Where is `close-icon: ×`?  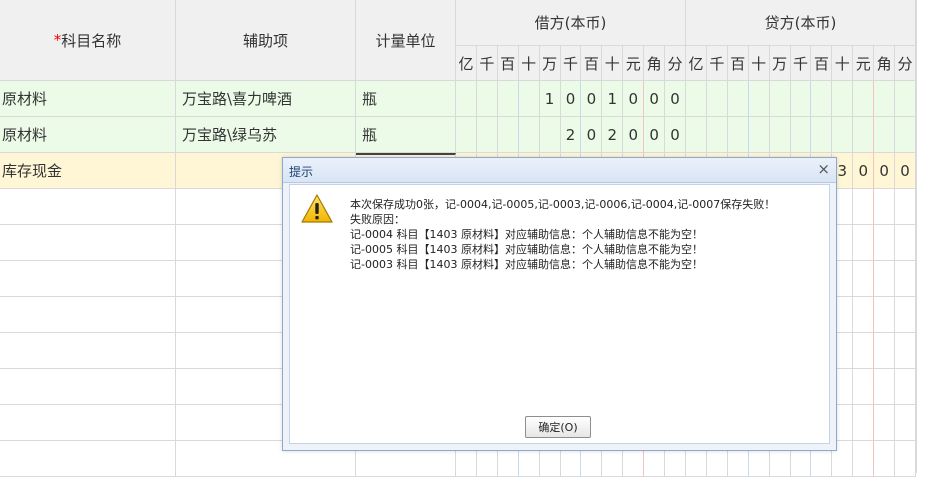
close-icon: × is located at coordinates (823, 169).